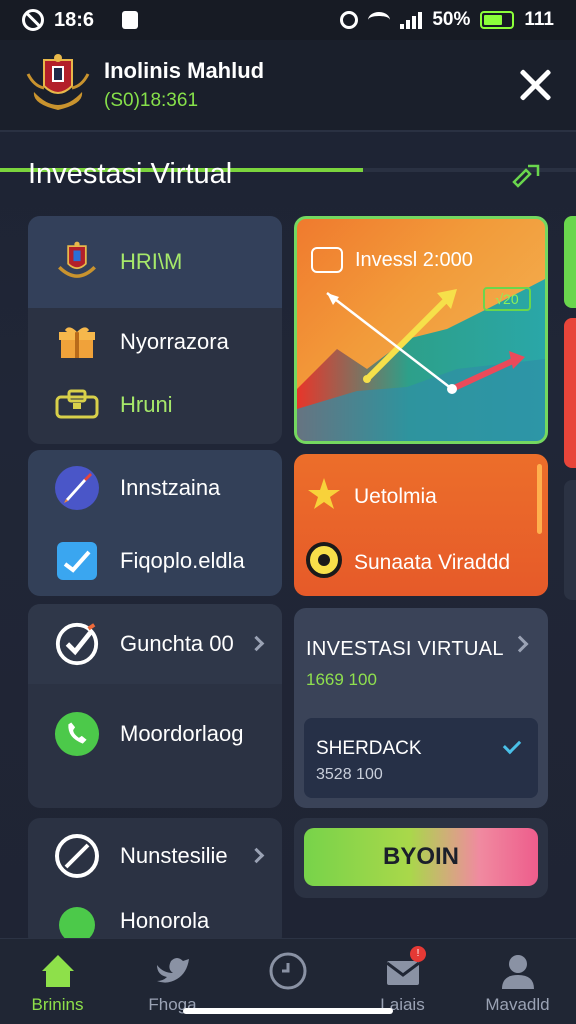 The image size is (576, 1024). What do you see at coordinates (151, 261) in the screenshot?
I see `menu-header-label: HRI\M` at bounding box center [151, 261].